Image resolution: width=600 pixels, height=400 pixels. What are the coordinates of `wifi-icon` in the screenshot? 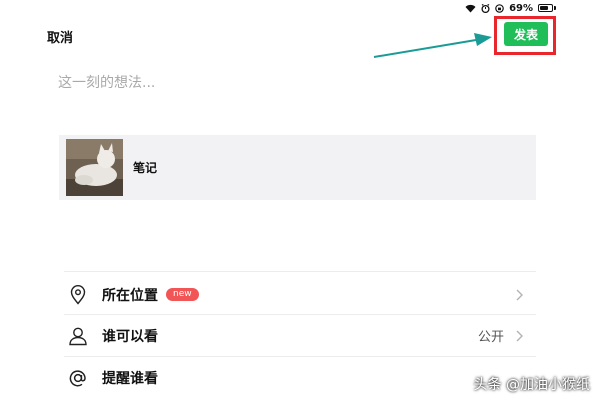 It's located at (470, 8).